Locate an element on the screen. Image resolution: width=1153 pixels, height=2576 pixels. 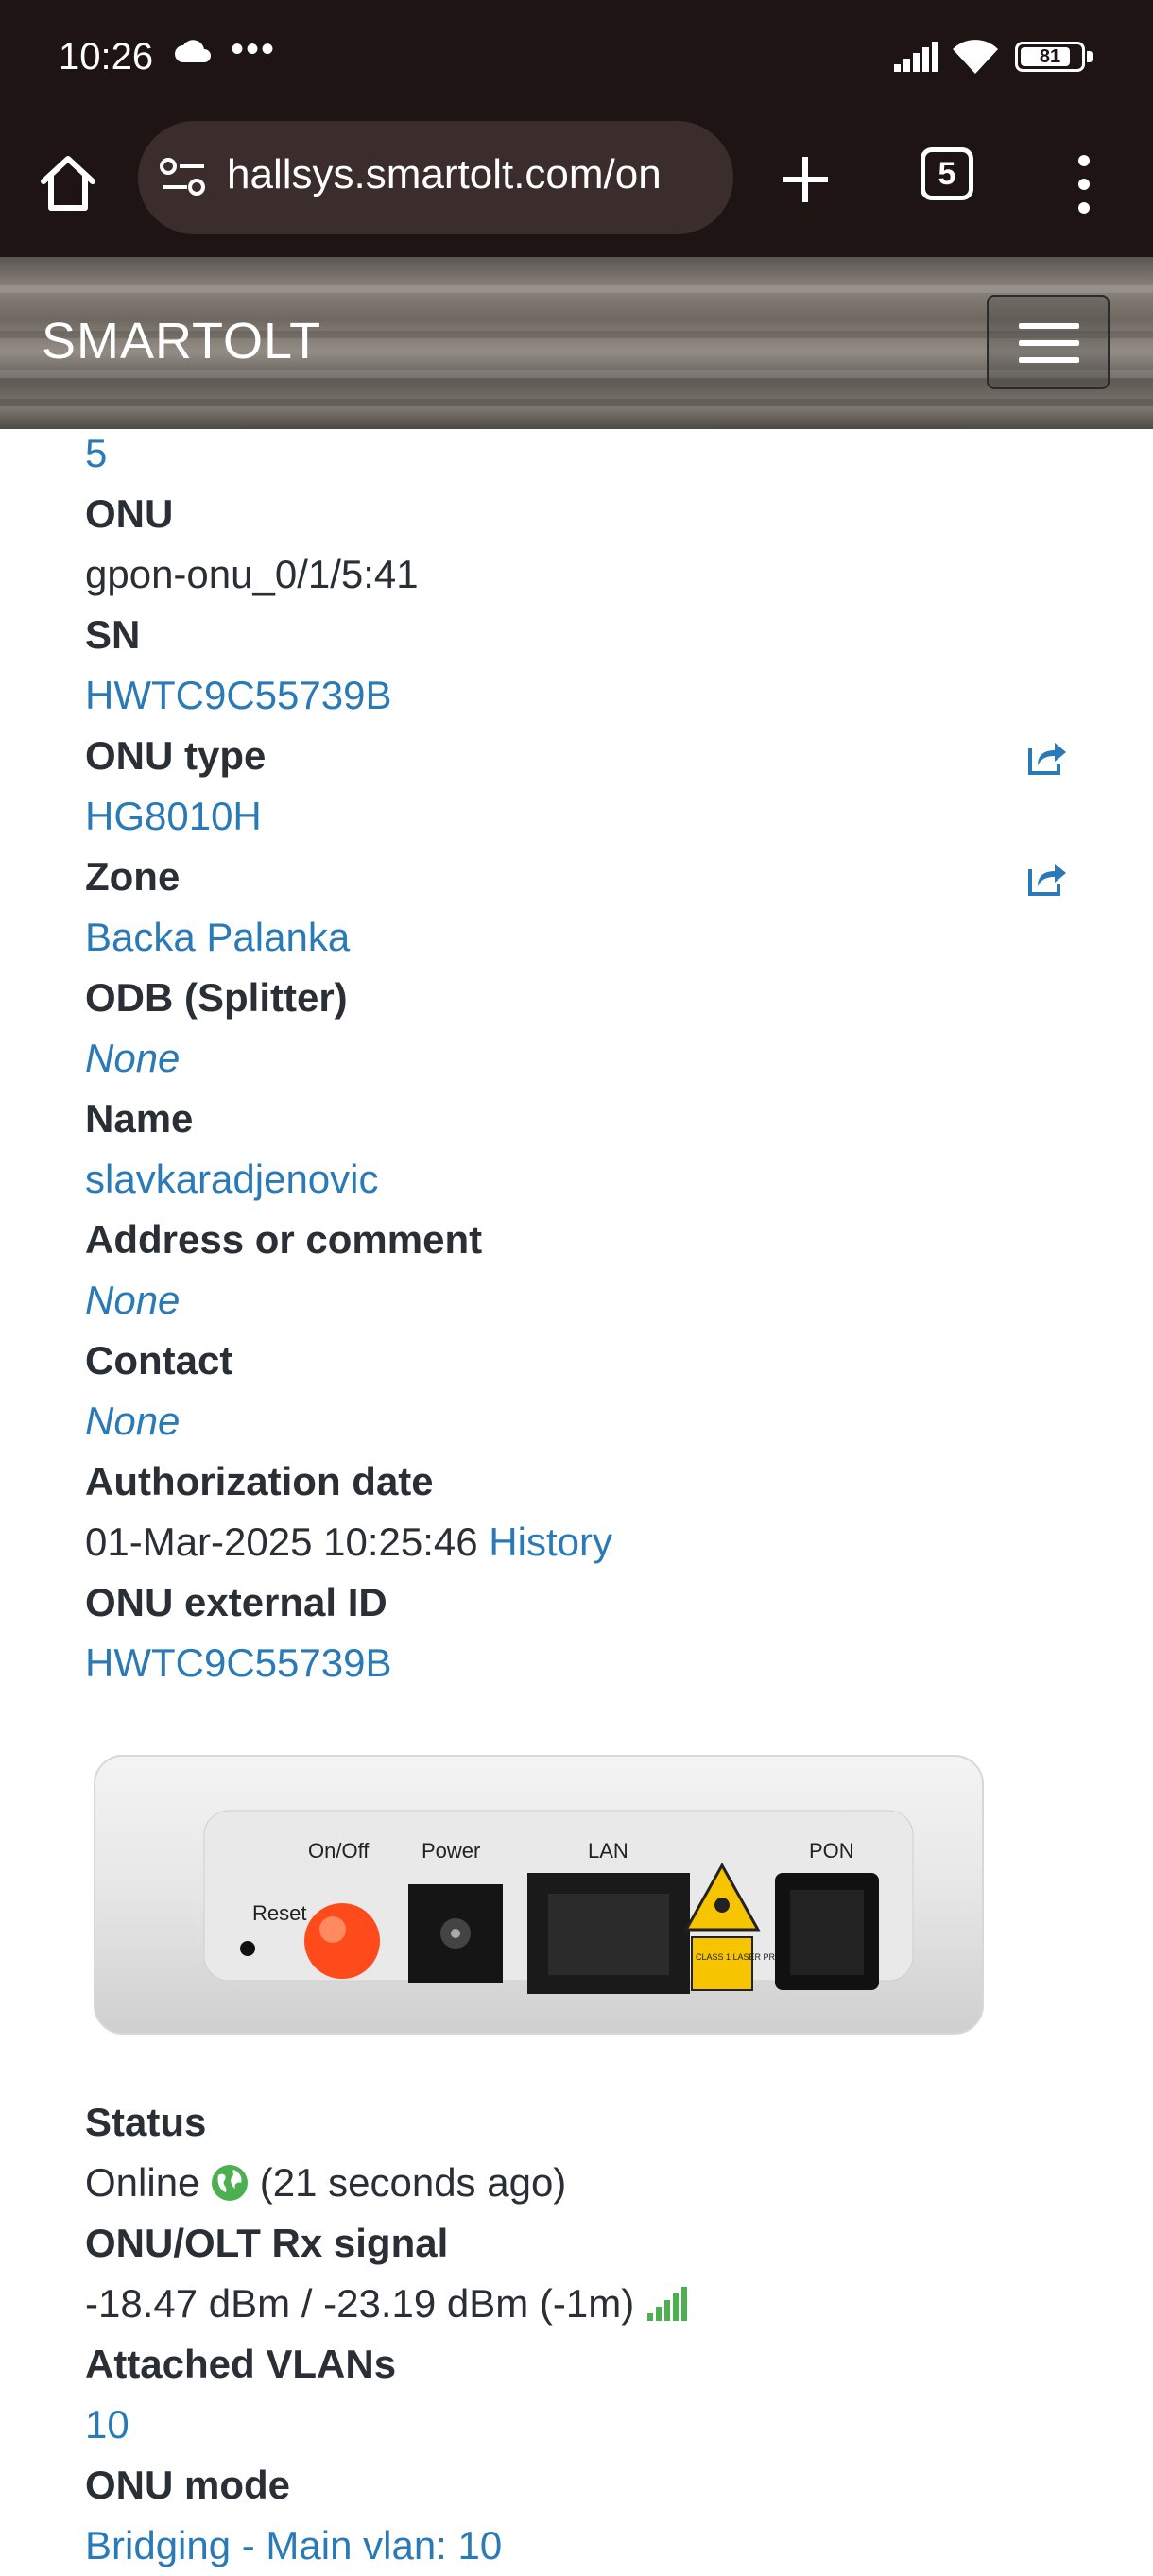
name-value-link: slavkaradjenovic is located at coordinates (581, 1179).